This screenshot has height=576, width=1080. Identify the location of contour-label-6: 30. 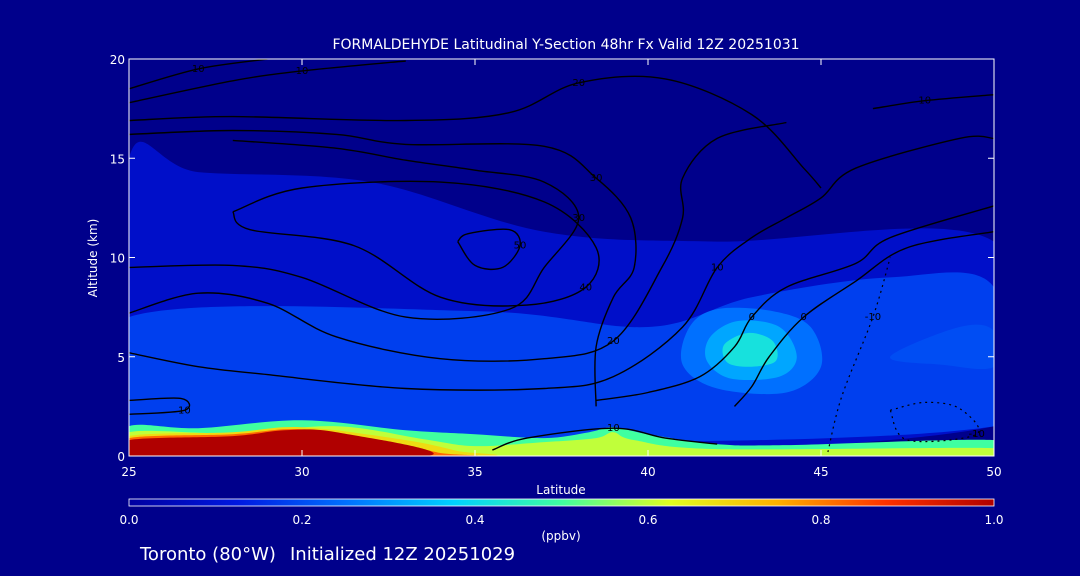
(578, 218).